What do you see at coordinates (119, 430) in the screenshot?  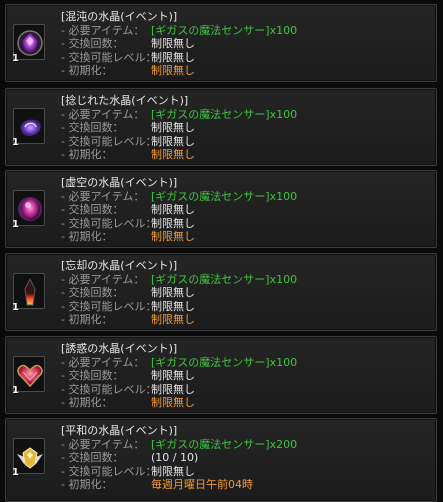 I see `item-name: [平和の水晶(イベント)]` at bounding box center [119, 430].